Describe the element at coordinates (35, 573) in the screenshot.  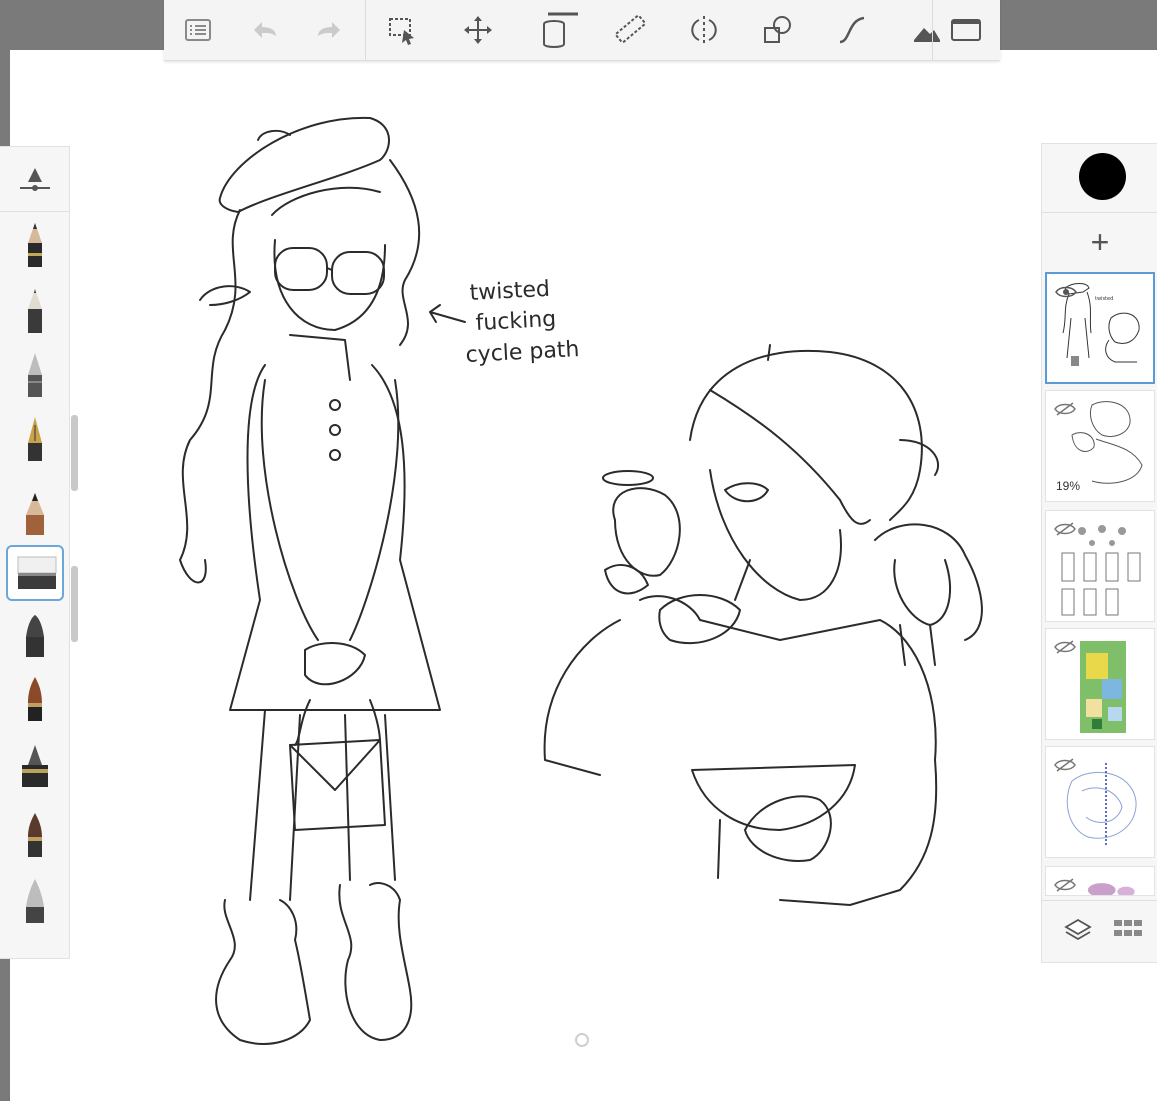
I see `eraser-brush` at that location.